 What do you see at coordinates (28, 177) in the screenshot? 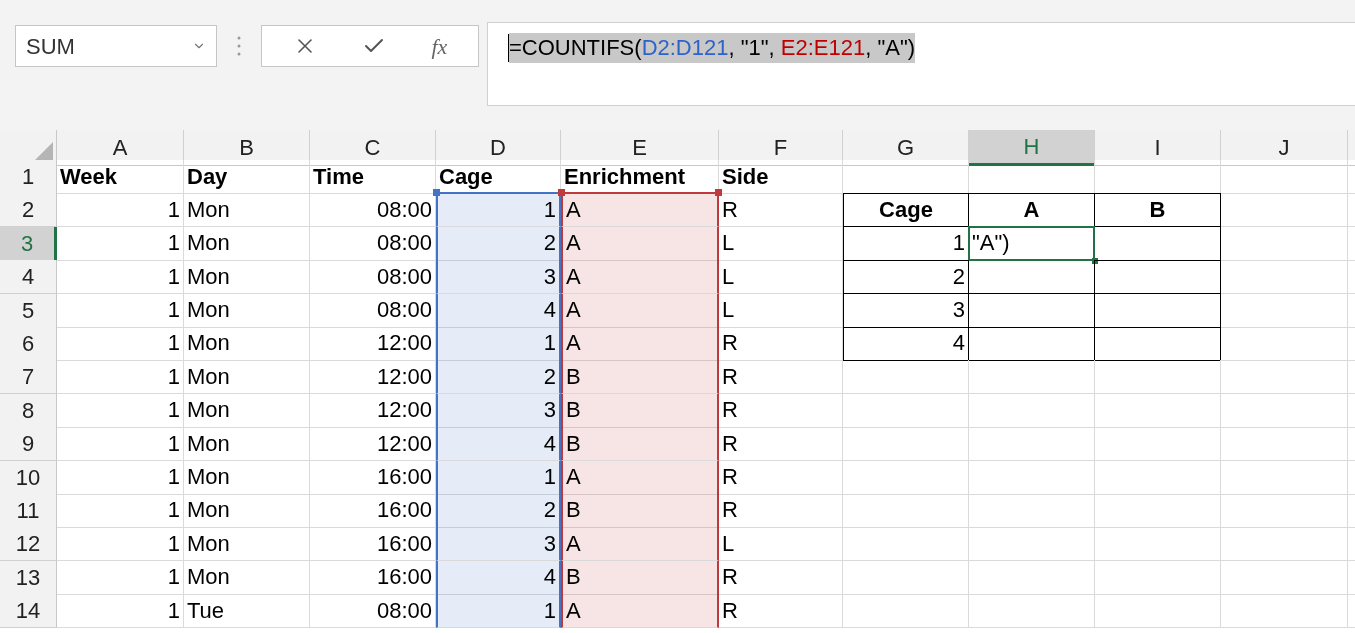
I see `row-header: 1` at bounding box center [28, 177].